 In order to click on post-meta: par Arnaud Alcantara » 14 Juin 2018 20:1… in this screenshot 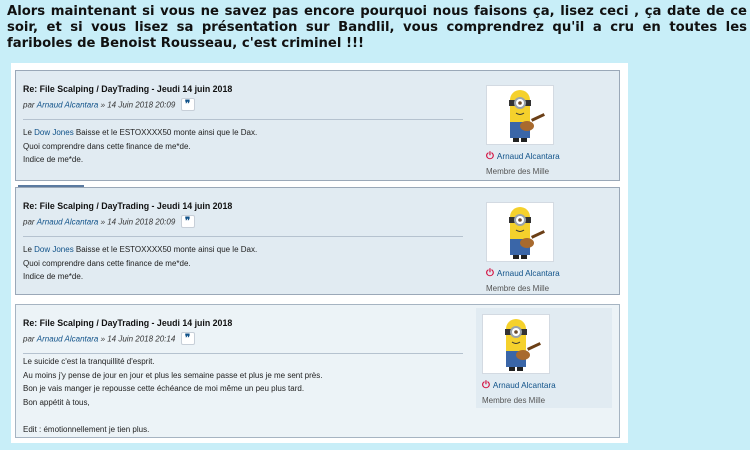, I will do `click(109, 339)`.